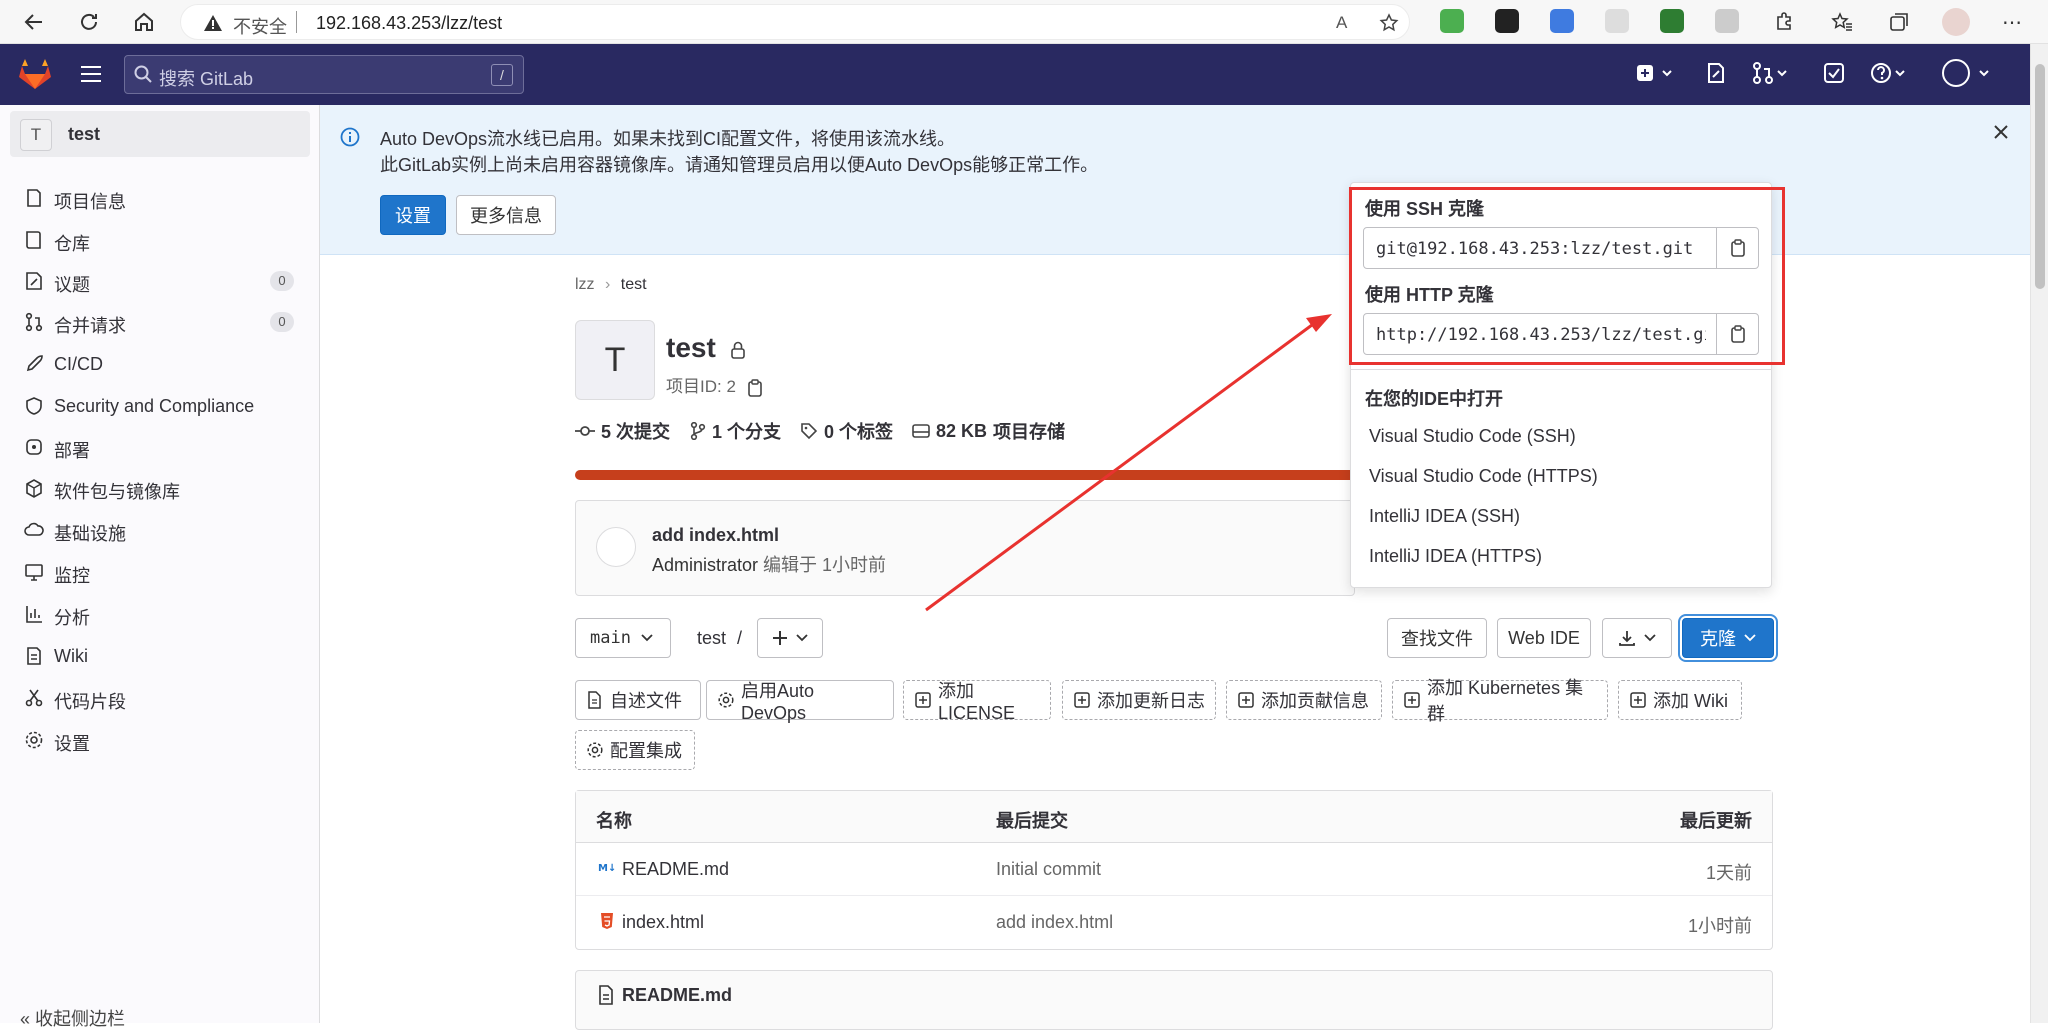 Image resolution: width=2048 pixels, height=1031 pixels. Describe the element at coordinates (2040, 176) in the screenshot. I see `scrollbar-thumb` at that location.